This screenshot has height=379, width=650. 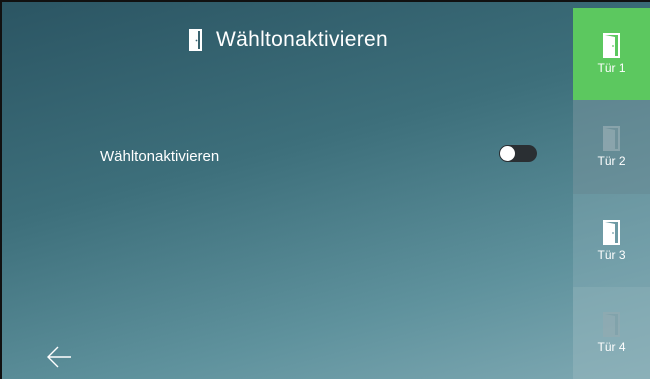 What do you see at coordinates (518, 153) in the screenshot?
I see `dial-tone-toggle` at bounding box center [518, 153].